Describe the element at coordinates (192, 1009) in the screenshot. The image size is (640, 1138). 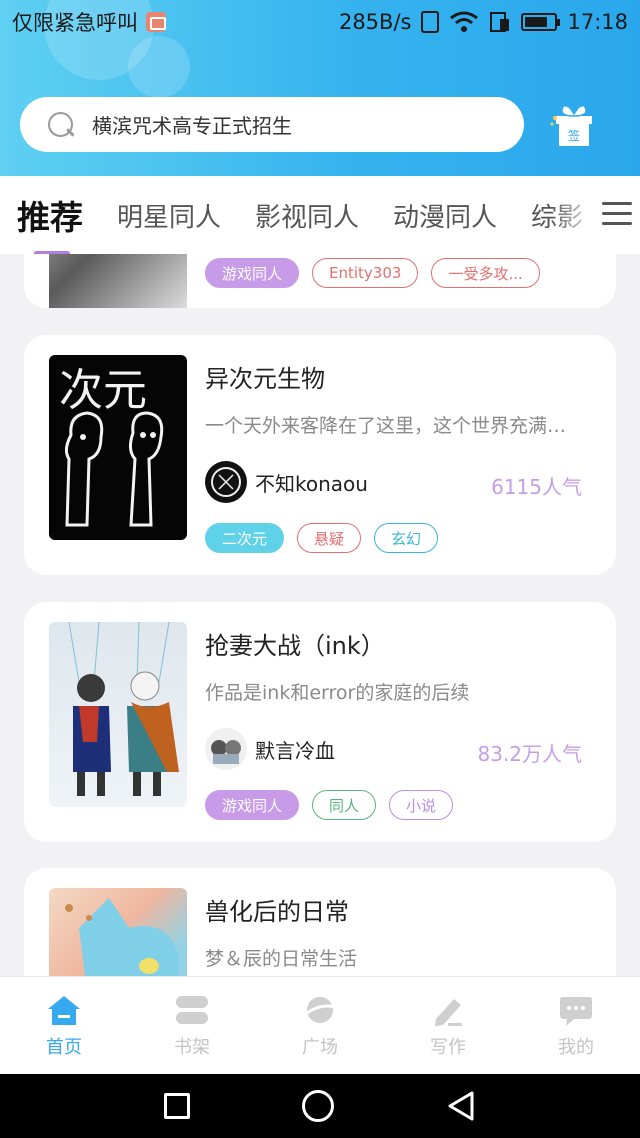
I see `bookshelf-icon` at that location.